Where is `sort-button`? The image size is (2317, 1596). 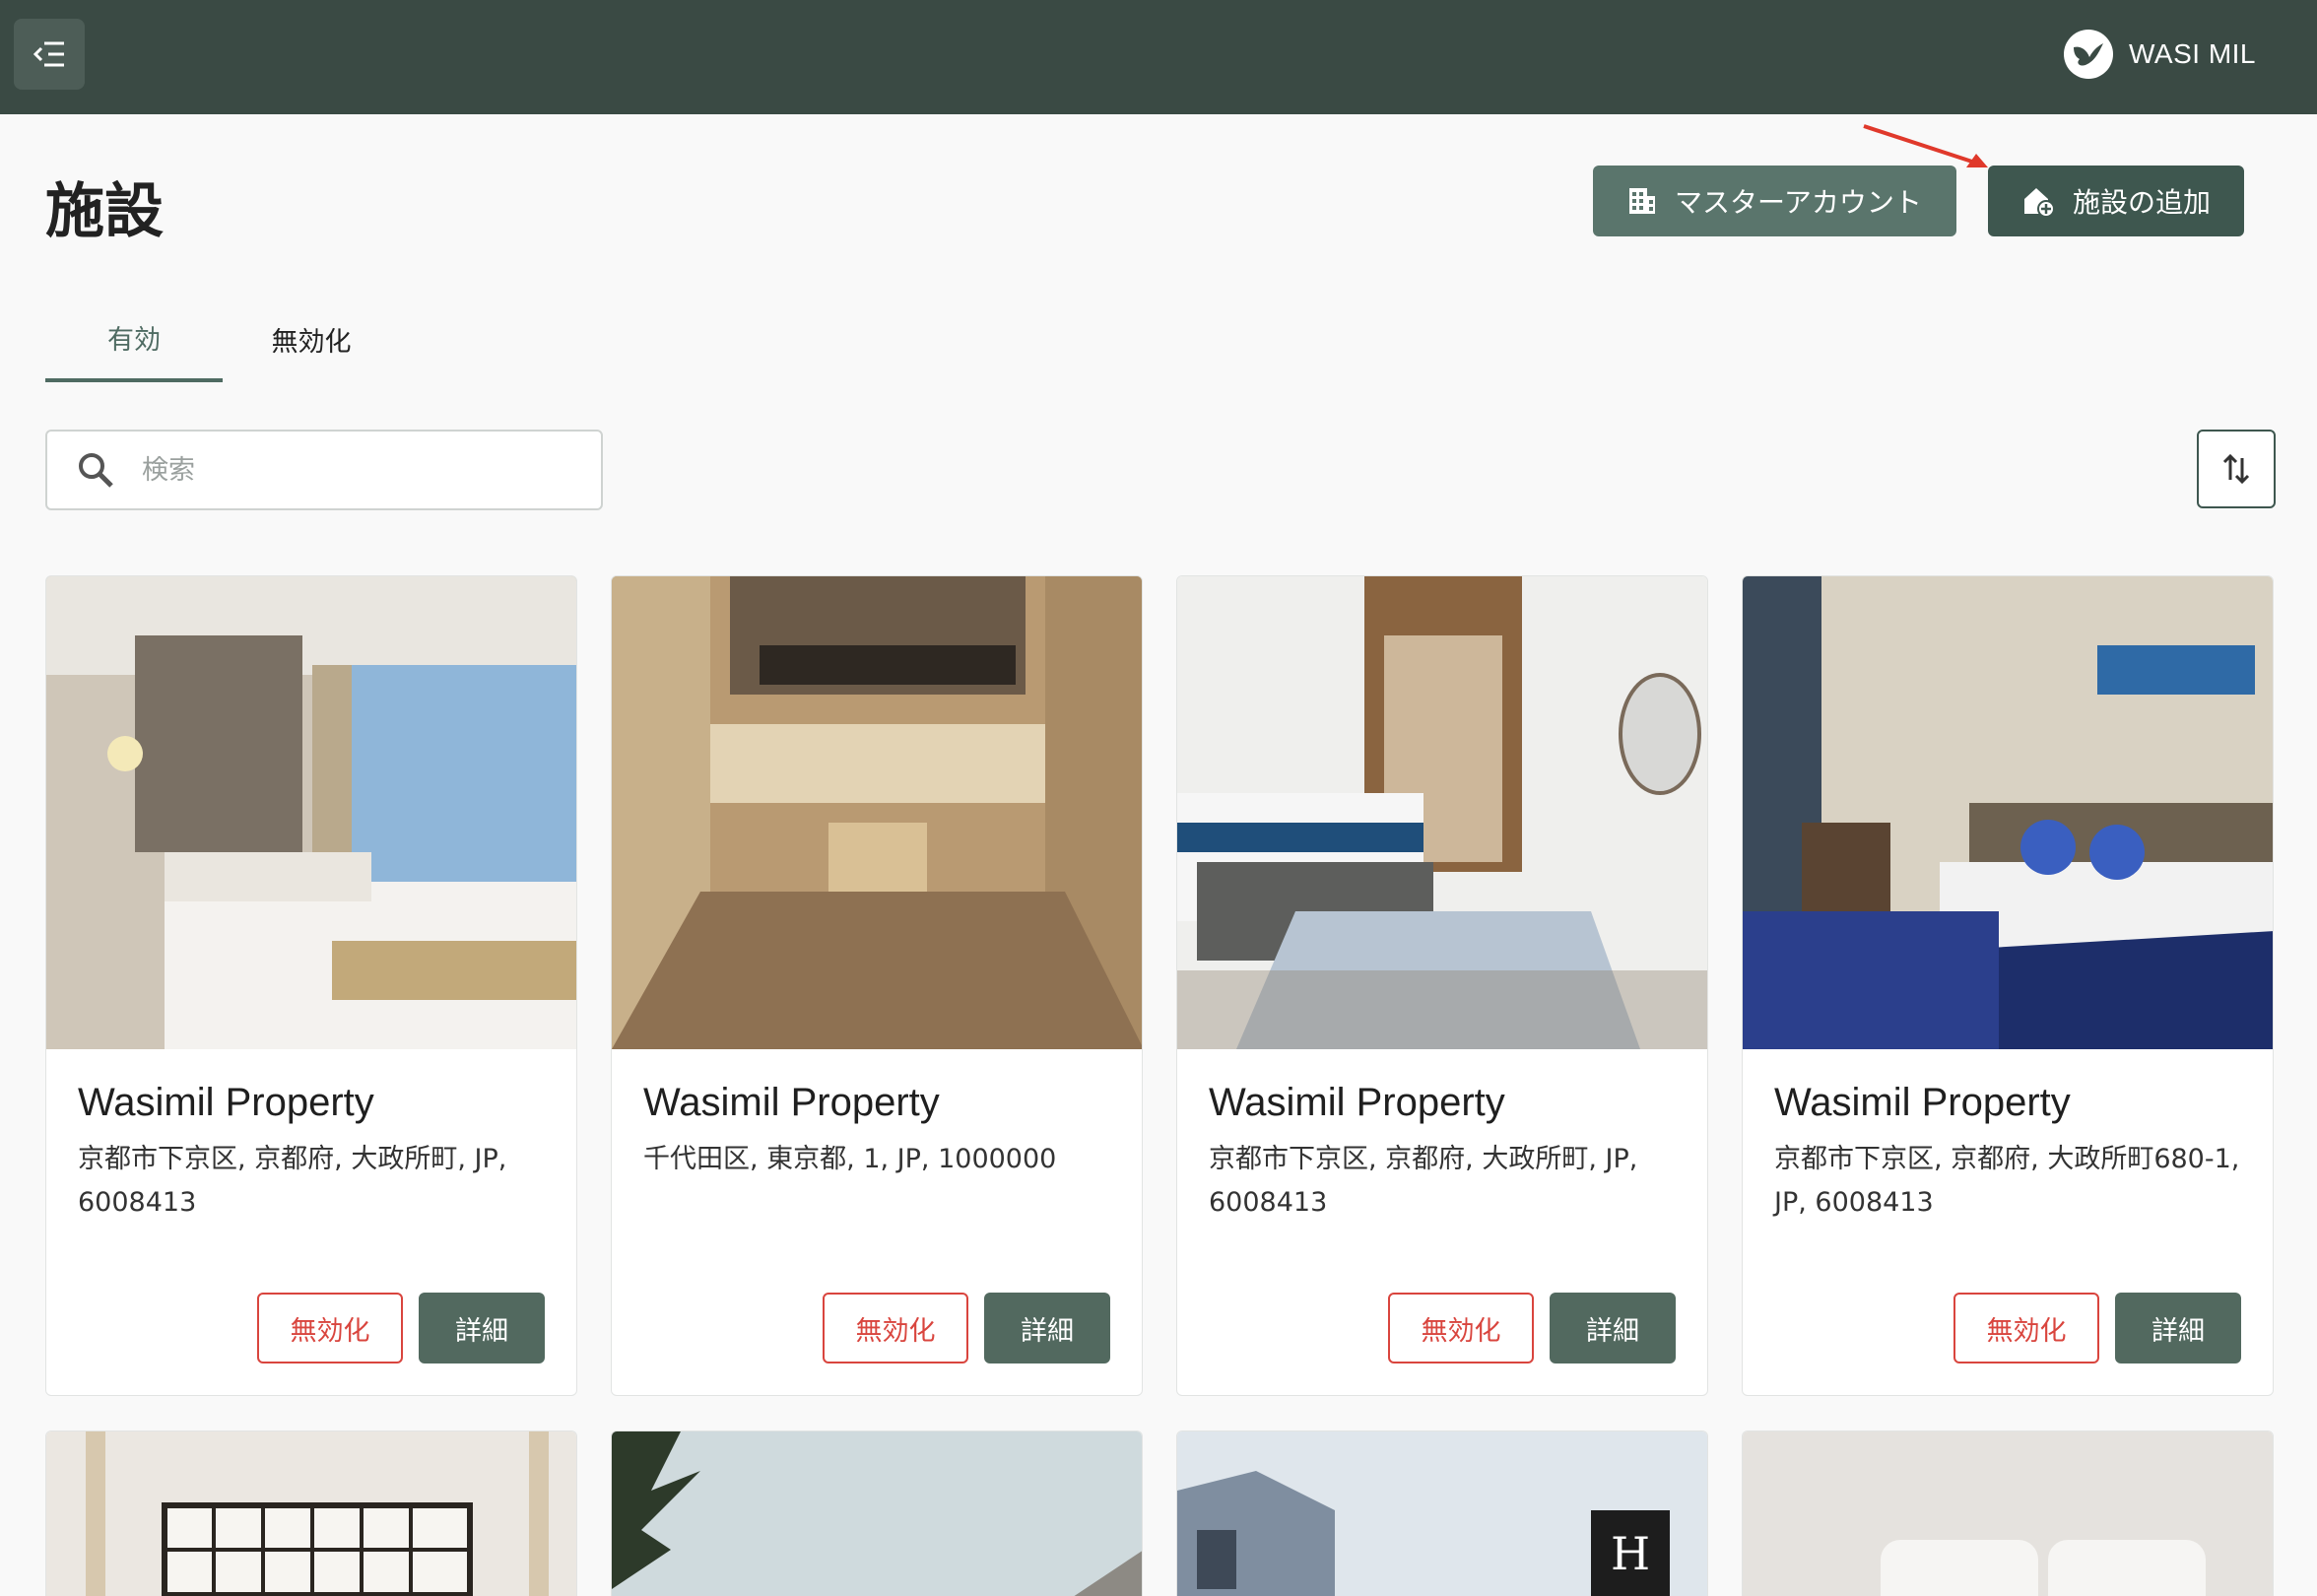 sort-button is located at coordinates (2237, 469).